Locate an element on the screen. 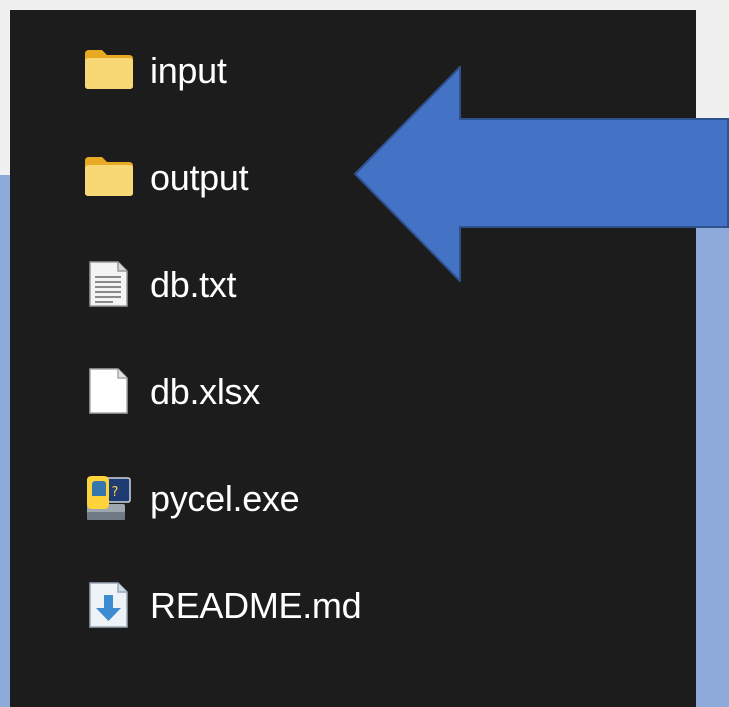 The height and width of the screenshot is (707, 729). file-name: pycel.exe is located at coordinates (225, 498).